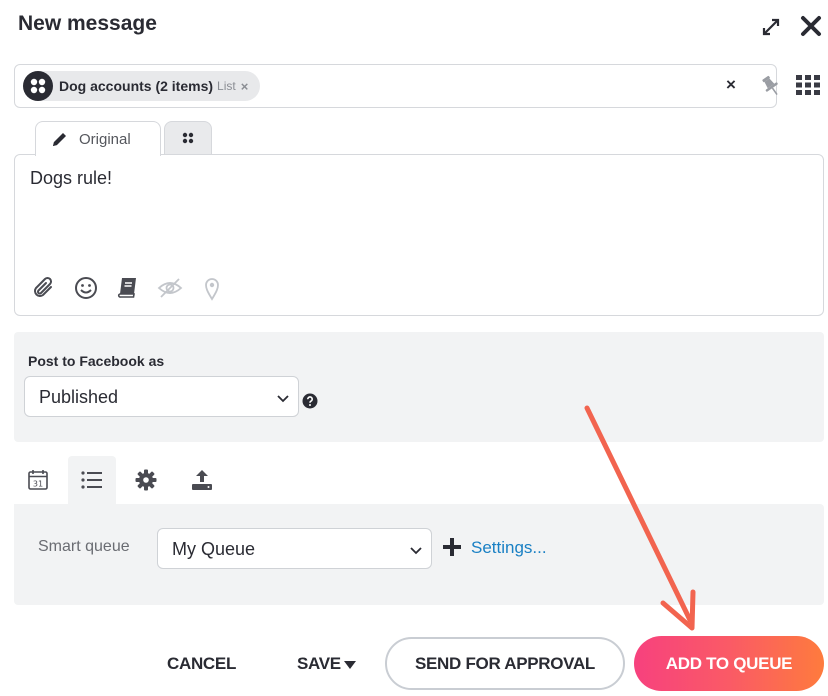 The height and width of the screenshot is (696, 828). Describe the element at coordinates (105, 139) in the screenshot. I see `tab-original-label: Original` at that location.